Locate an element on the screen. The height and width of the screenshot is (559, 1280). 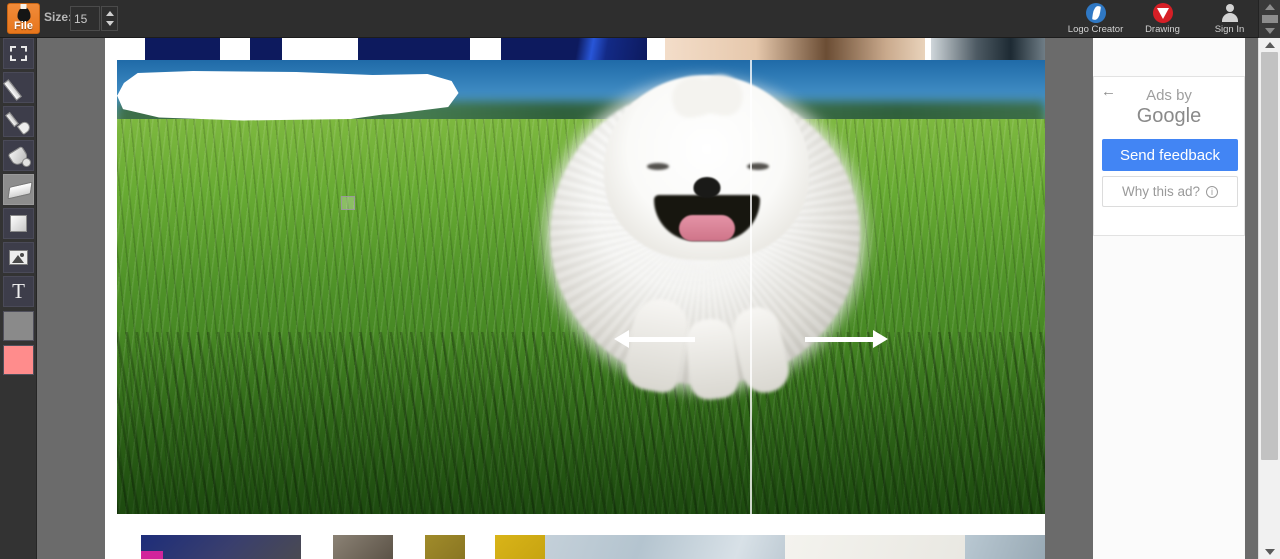
select-tool is located at coordinates (18, 53).